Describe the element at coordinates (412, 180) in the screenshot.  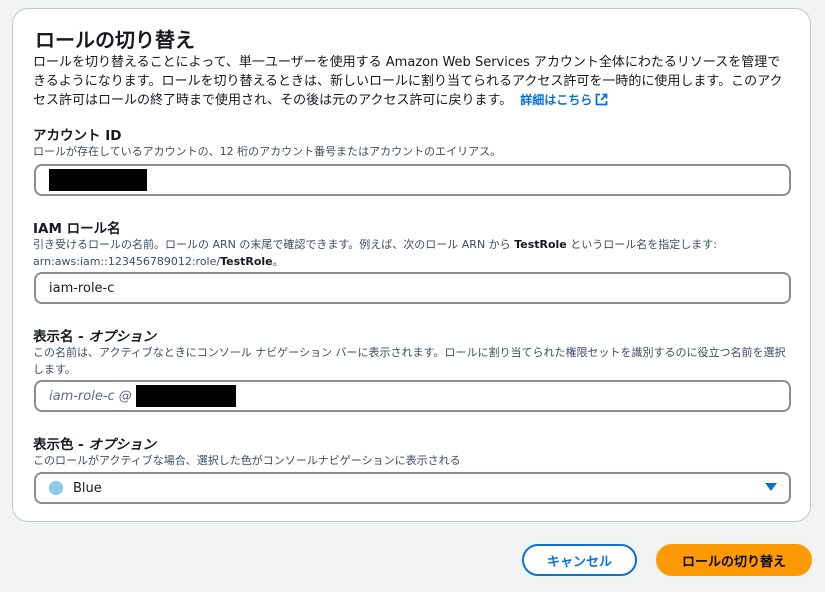
I see `account-id-input` at that location.